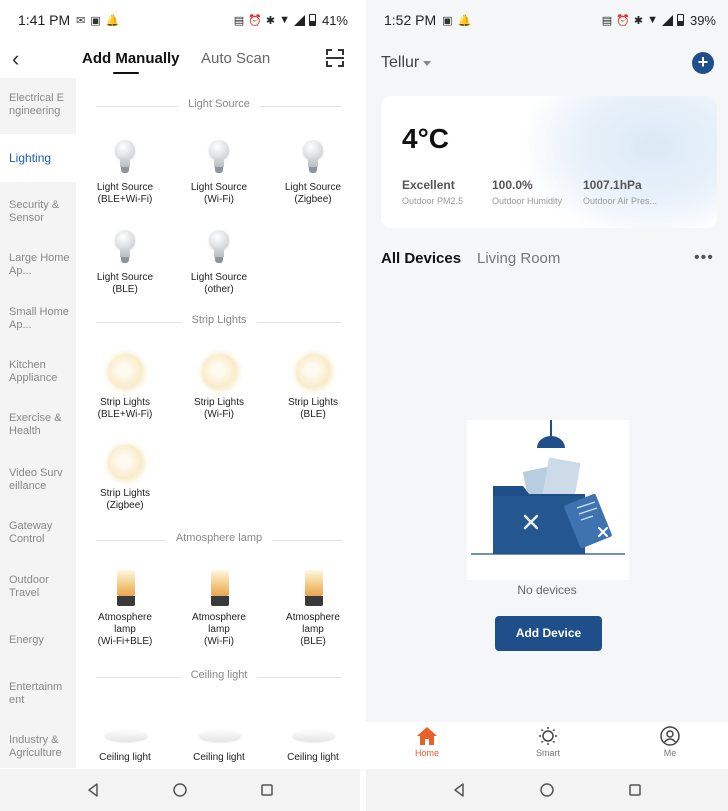 Image resolution: width=728 pixels, height=811 pixels. What do you see at coordinates (425, 138) in the screenshot?
I see `outdoor-temperature: 4°C` at bounding box center [425, 138].